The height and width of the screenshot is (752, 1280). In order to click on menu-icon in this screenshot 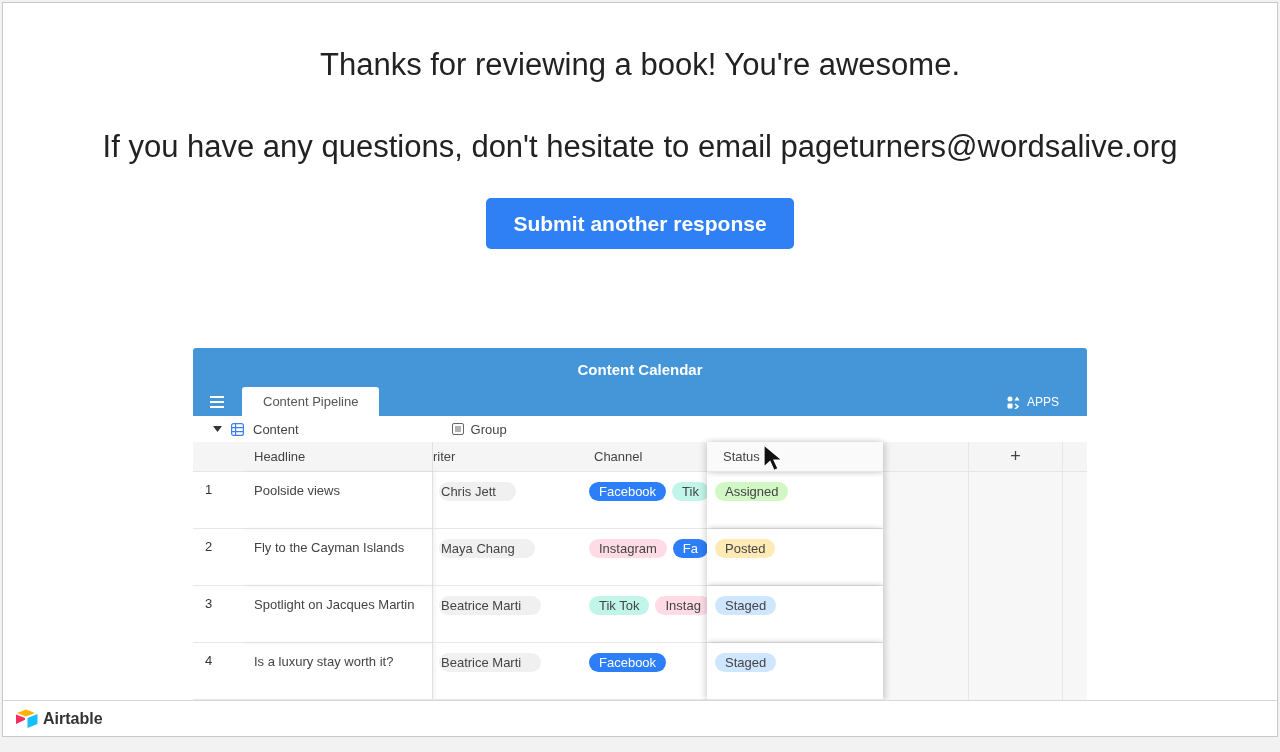, I will do `click(217, 402)`.